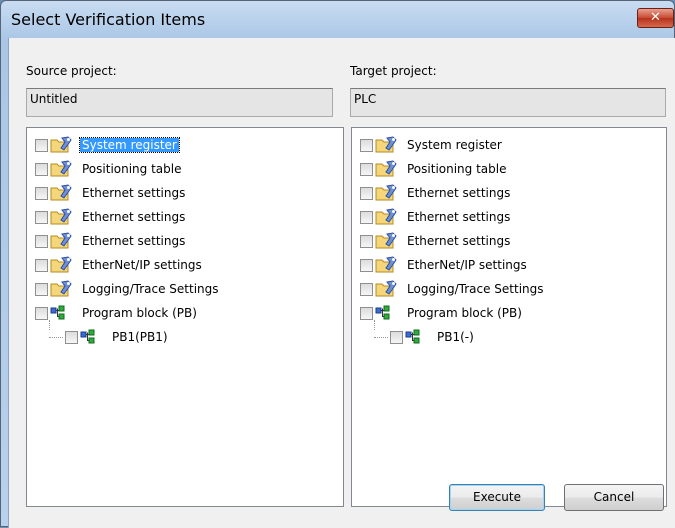  What do you see at coordinates (497, 497) in the screenshot?
I see `execute-button: Execute` at bounding box center [497, 497].